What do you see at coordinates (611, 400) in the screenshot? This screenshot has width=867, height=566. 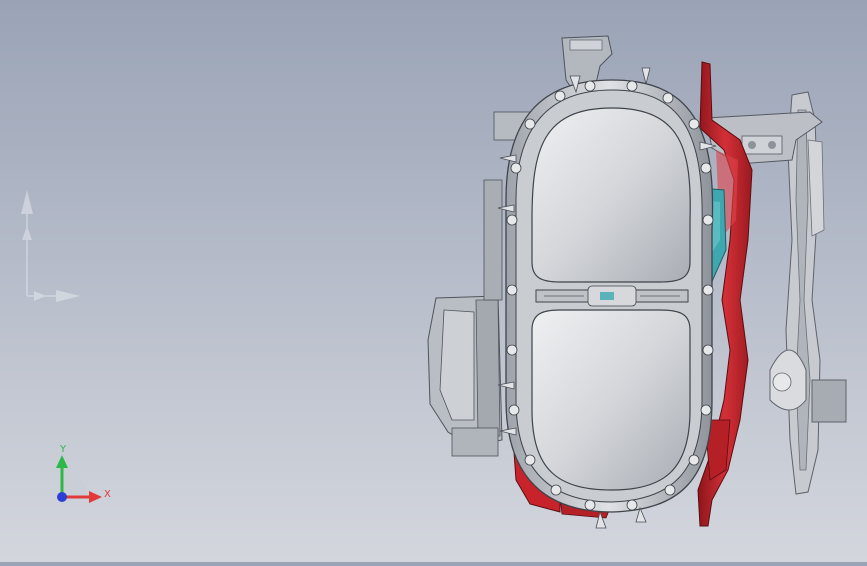 I see `lower-cover-lobe` at bounding box center [611, 400].